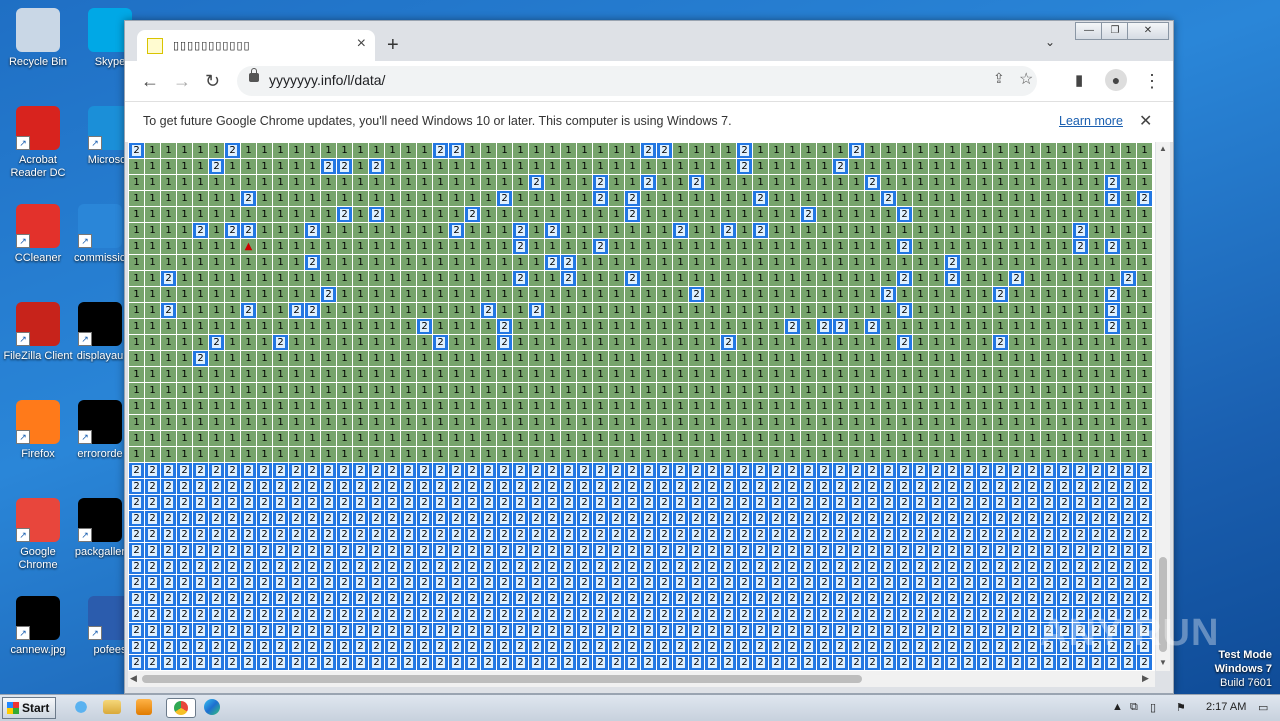 This screenshot has height=721, width=1280. I want to click on reload-button: ↻, so click(212, 81).